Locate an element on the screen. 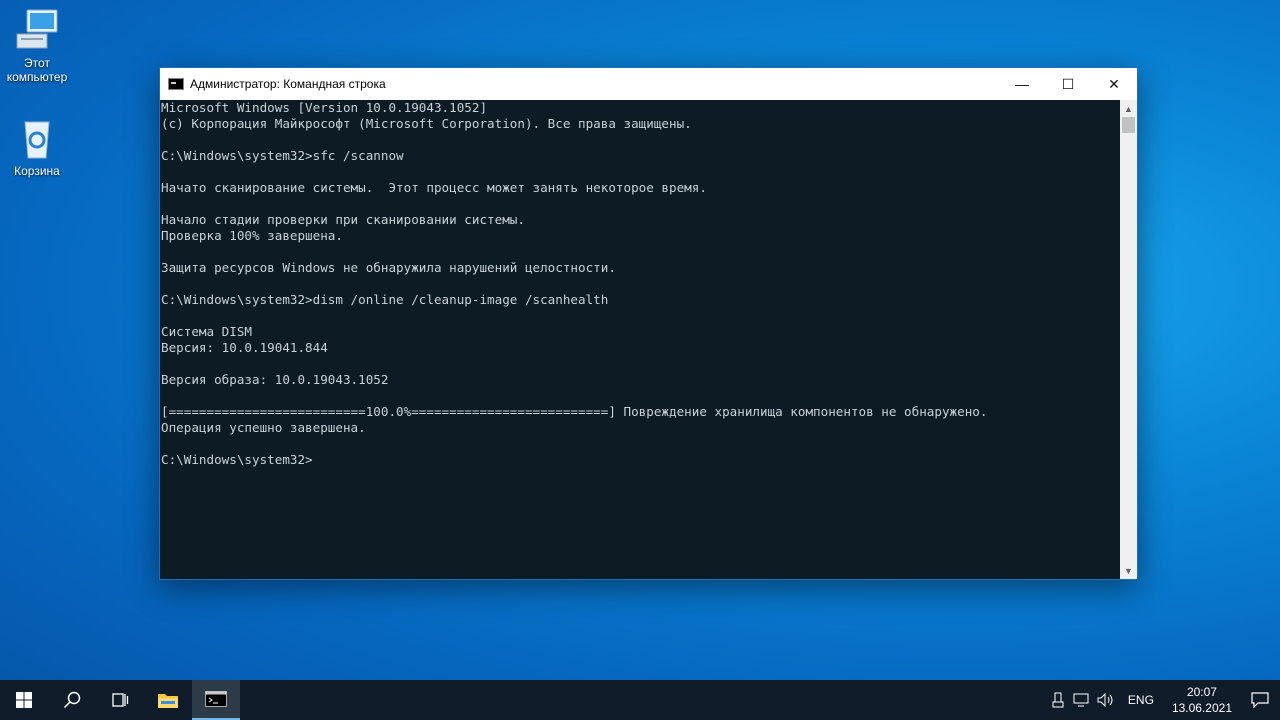 The width and height of the screenshot is (1280, 720). maximize-button: ☐ is located at coordinates (1068, 84).